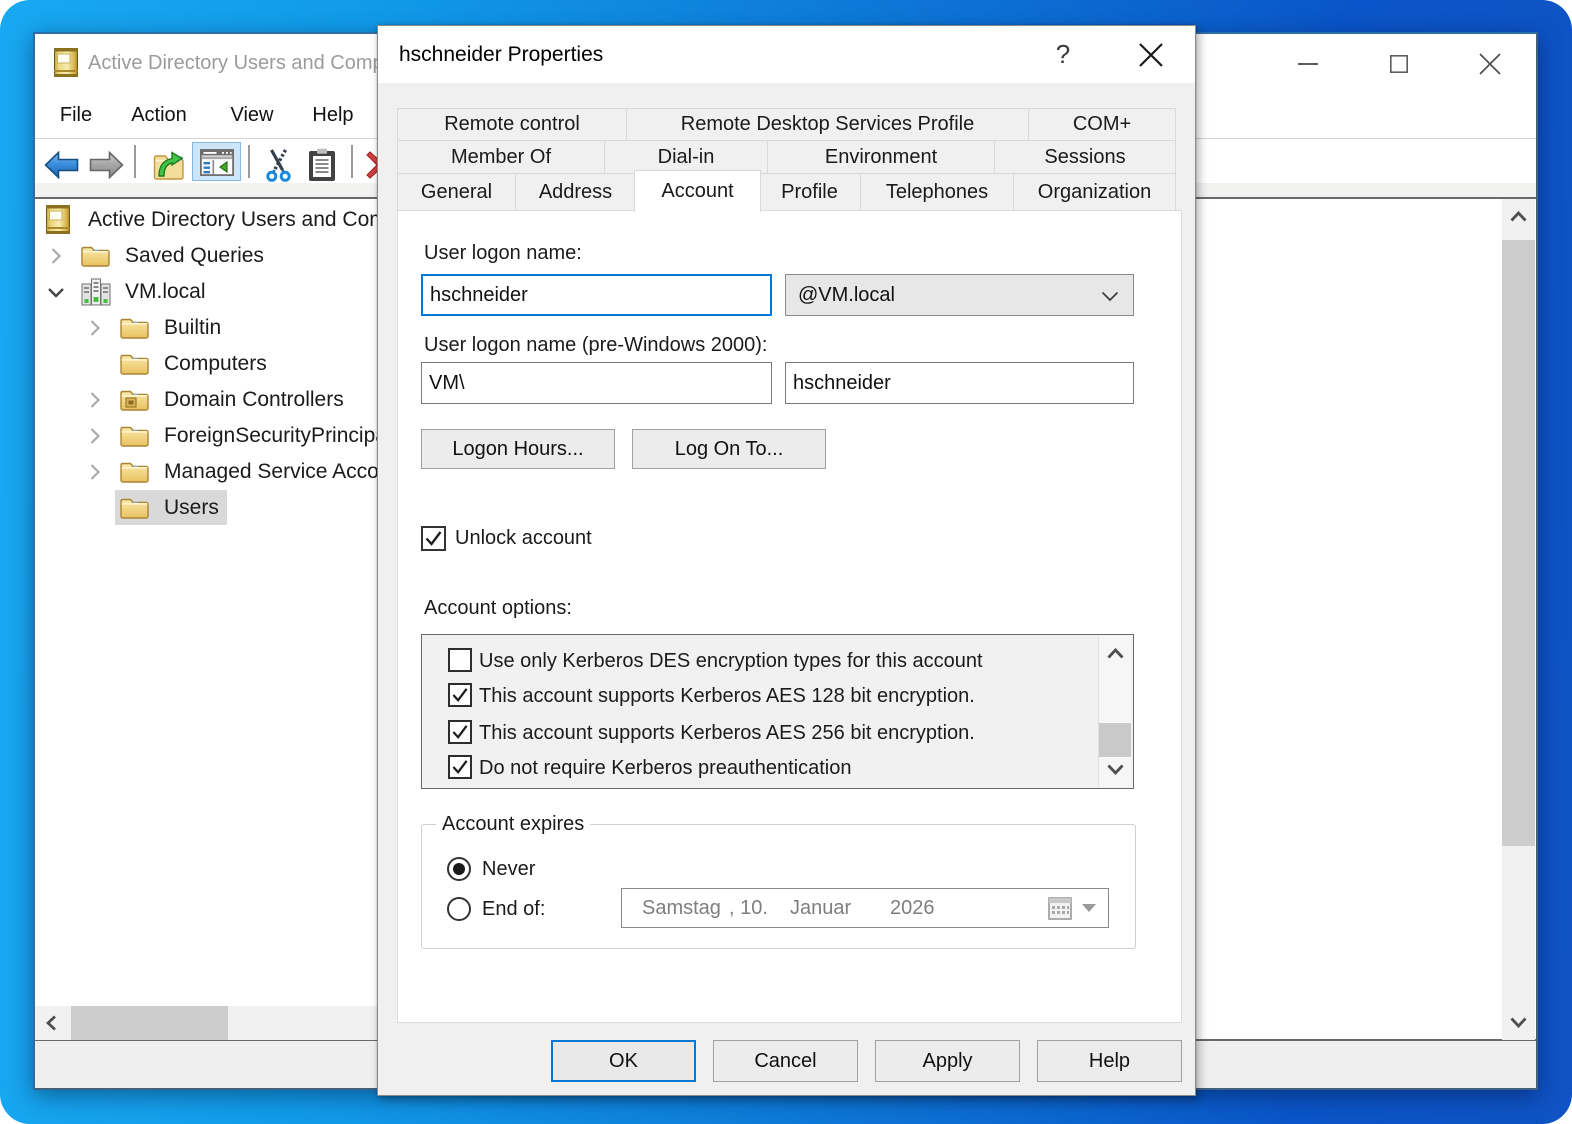 This screenshot has width=1572, height=1124. Describe the element at coordinates (322, 165) in the screenshot. I see `paste-icon` at that location.